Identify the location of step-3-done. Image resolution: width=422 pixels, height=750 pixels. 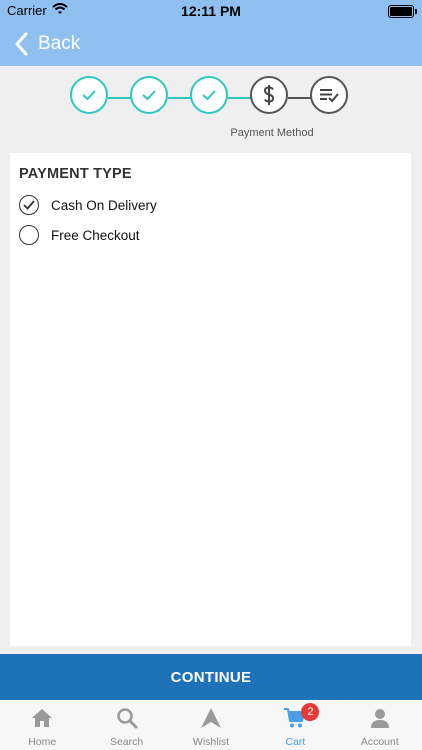
(209, 95).